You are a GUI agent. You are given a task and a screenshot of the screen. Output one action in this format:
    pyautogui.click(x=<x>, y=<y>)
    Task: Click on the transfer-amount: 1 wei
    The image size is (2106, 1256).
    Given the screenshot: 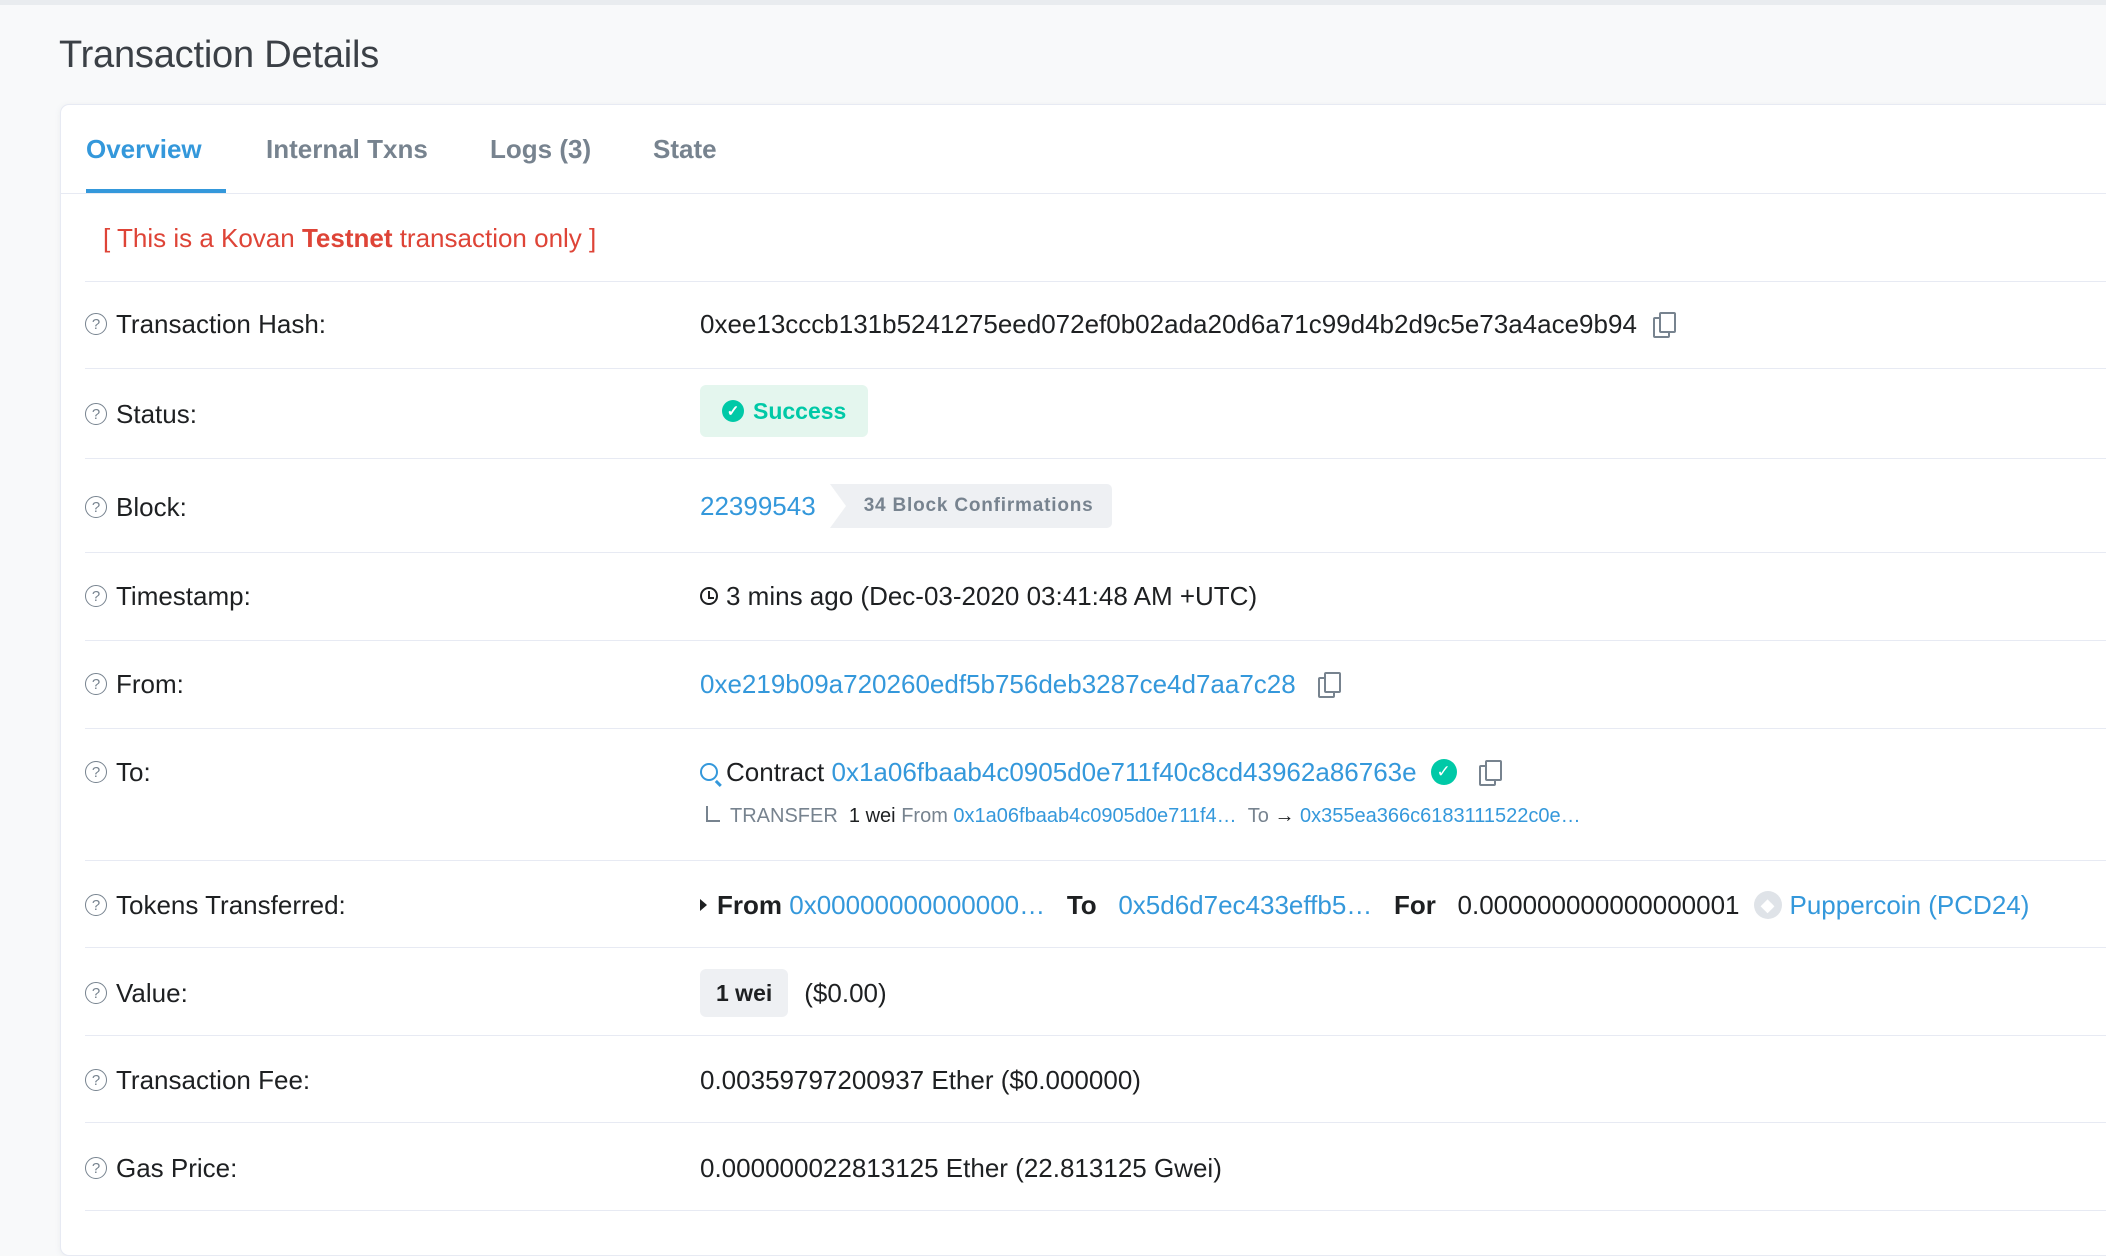 What is the action you would take?
    pyautogui.click(x=872, y=816)
    